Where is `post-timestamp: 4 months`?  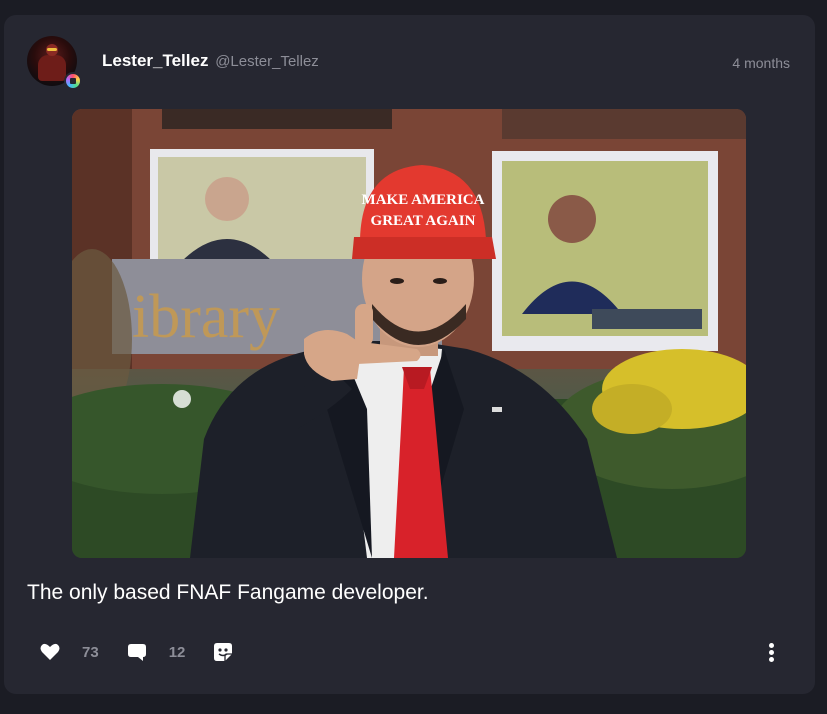
post-timestamp: 4 months is located at coordinates (761, 63).